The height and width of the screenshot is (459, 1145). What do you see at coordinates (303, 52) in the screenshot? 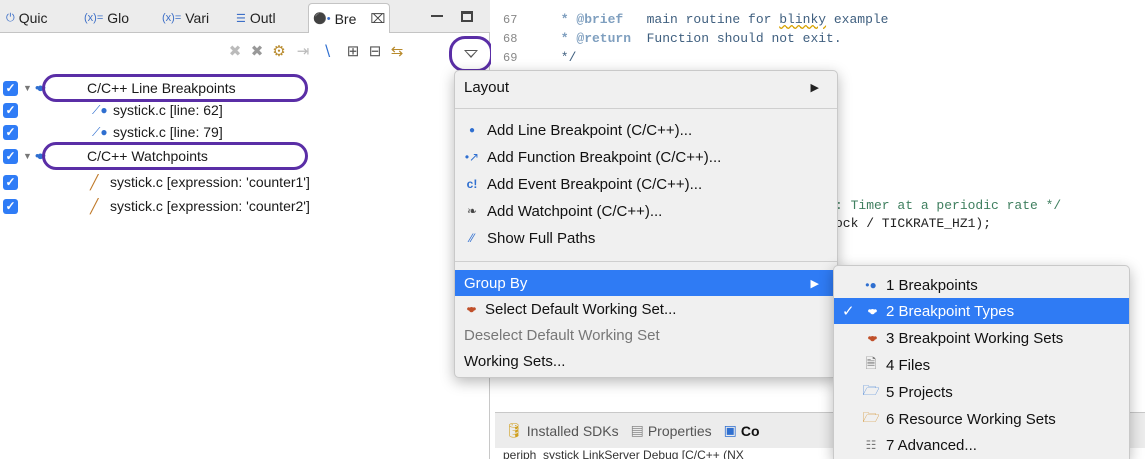
I see `import-icon: ⇥` at bounding box center [303, 52].